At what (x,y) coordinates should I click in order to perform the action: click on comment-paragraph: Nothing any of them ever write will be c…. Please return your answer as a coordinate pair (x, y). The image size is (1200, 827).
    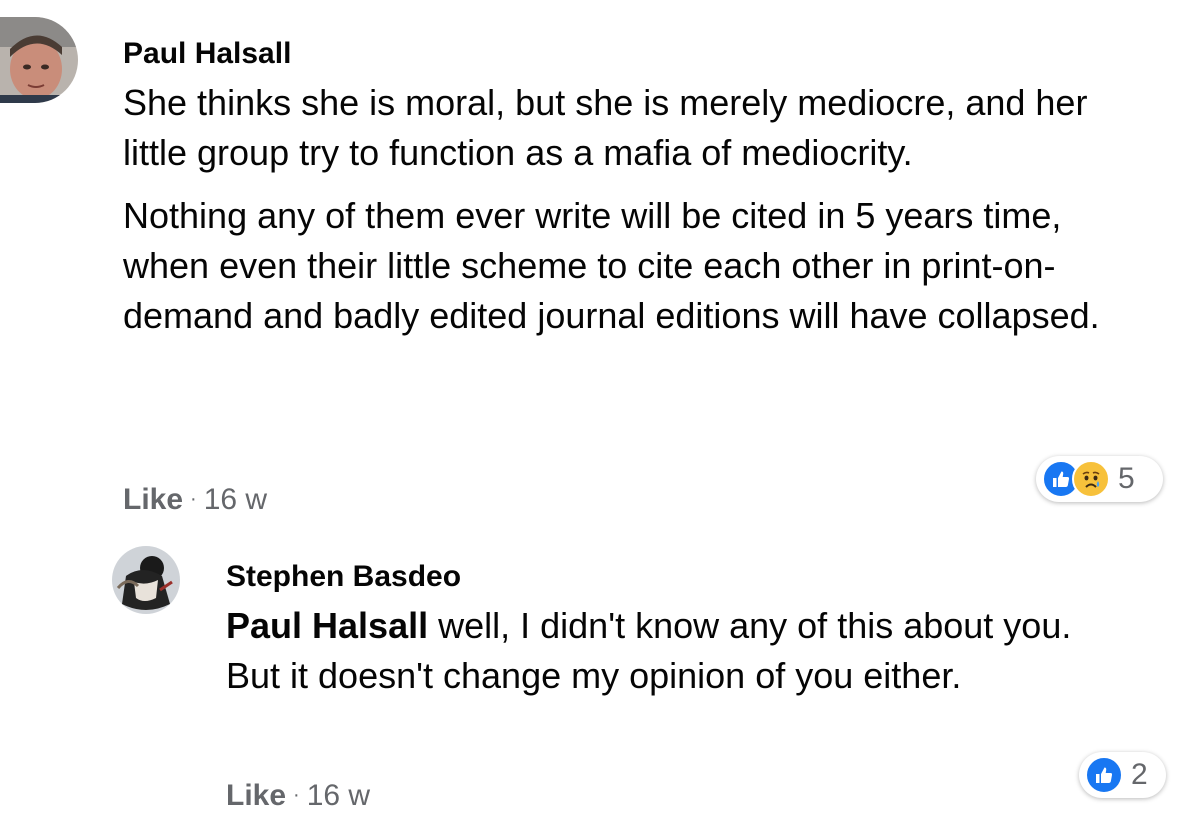
    Looking at the image, I should click on (611, 265).